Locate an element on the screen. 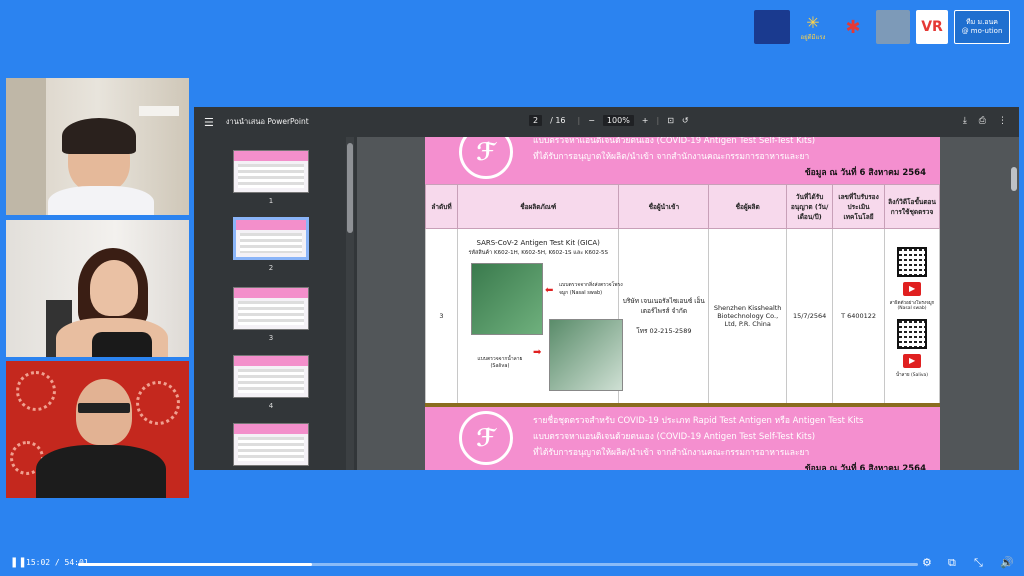 This screenshot has height=576, width=1024. video-player-controls: ❚❚ 15:02 / 54:01 ⚙ ⧉ ⤡ 🔊 is located at coordinates (512, 564).